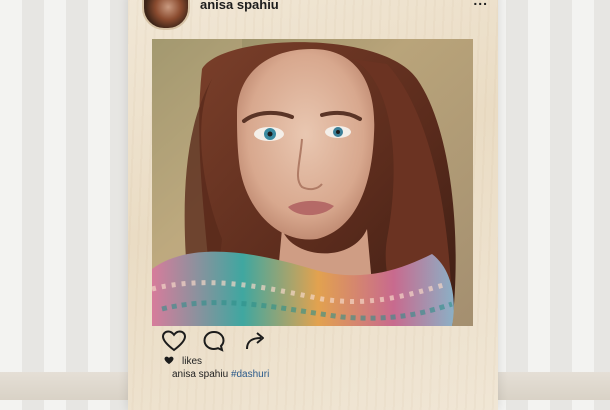 The height and width of the screenshot is (410, 610). I want to click on comment-icon, so click(214, 341).